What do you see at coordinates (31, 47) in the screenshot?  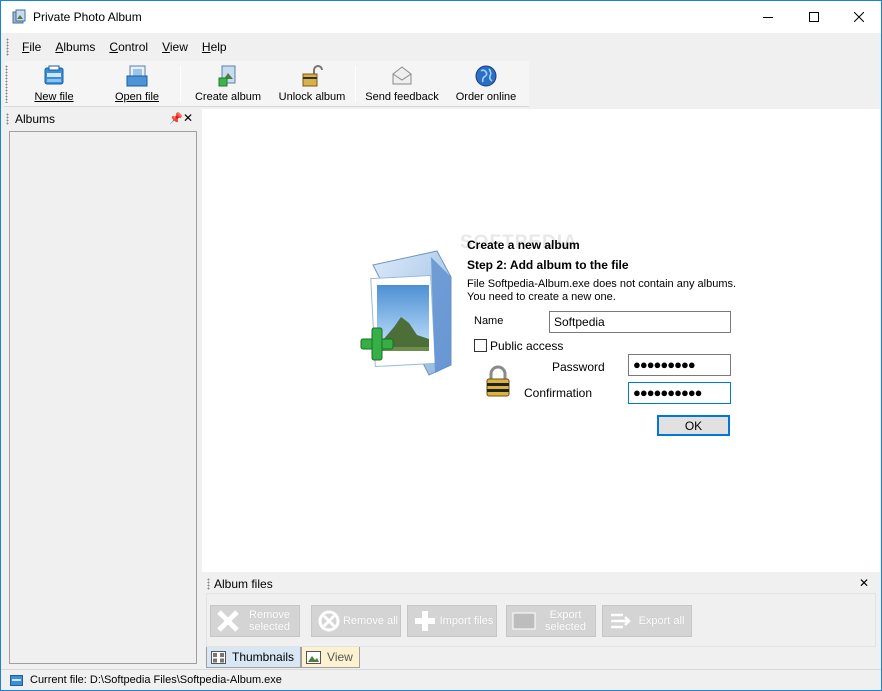 I see `menu-file: File` at bounding box center [31, 47].